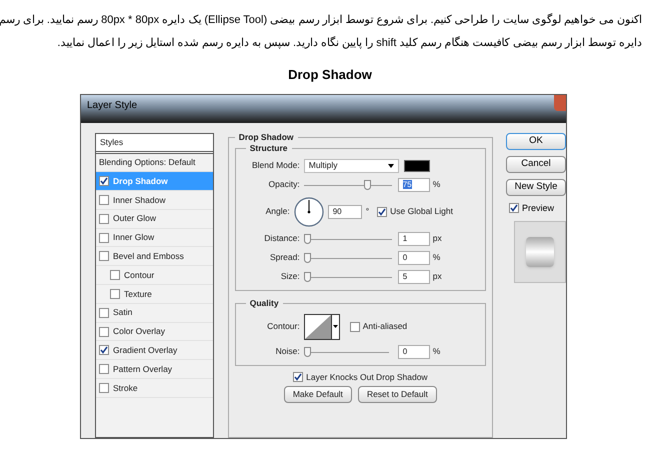  Describe the element at coordinates (154, 144) in the screenshot. I see `styles-header: Styles` at that location.